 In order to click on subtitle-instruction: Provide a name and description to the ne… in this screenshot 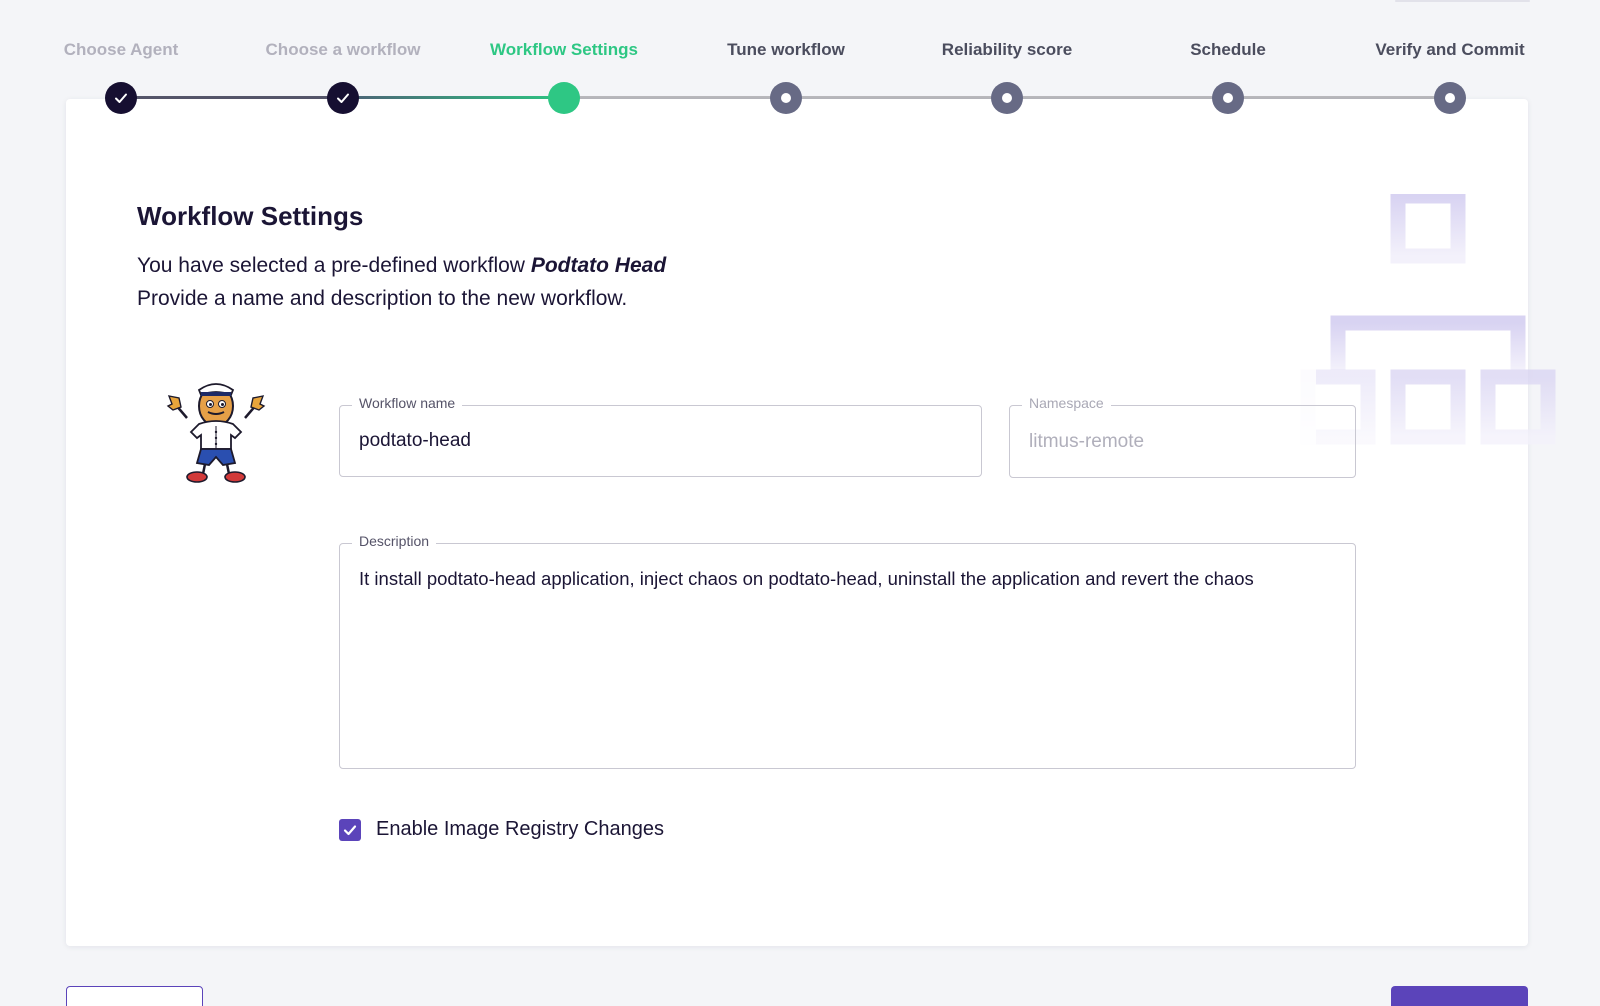, I will do `click(382, 298)`.